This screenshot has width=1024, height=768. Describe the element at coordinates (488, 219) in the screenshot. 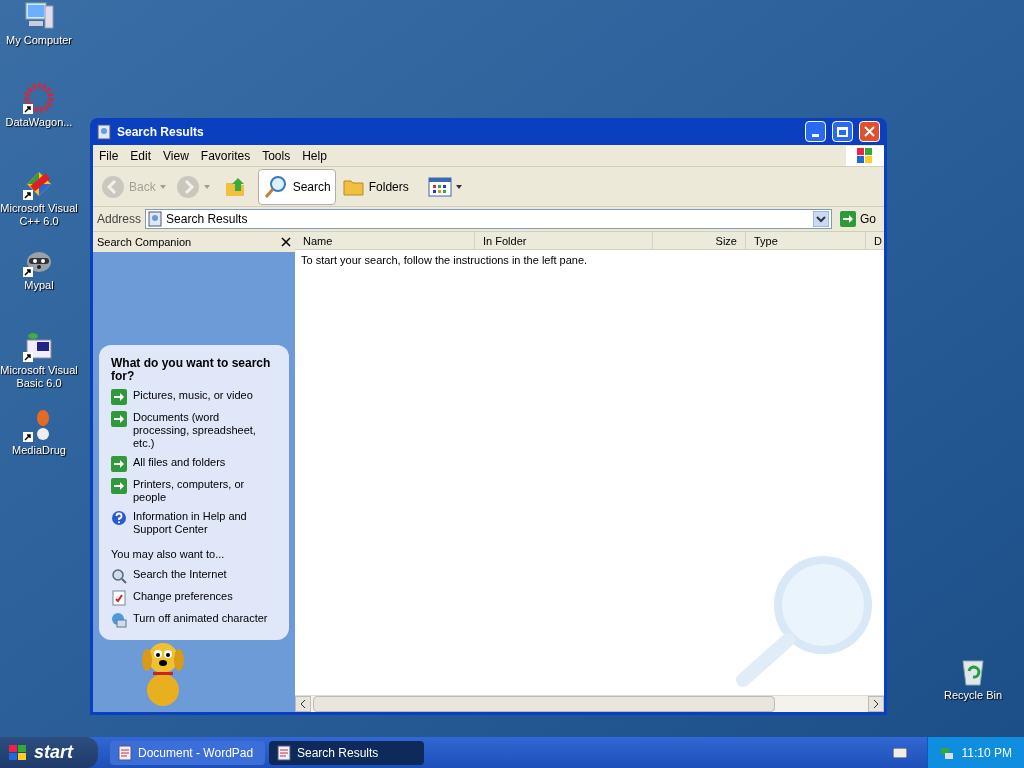

I see `address-field: Search Results` at that location.